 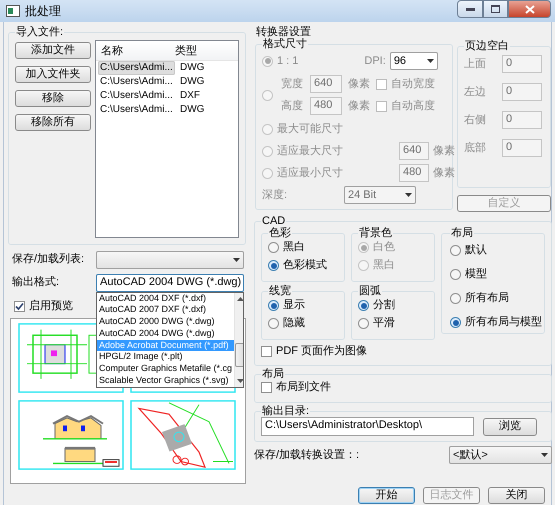 What do you see at coordinates (303, 247) in the screenshot?
I see `radio-button: 黑白` at bounding box center [303, 247].